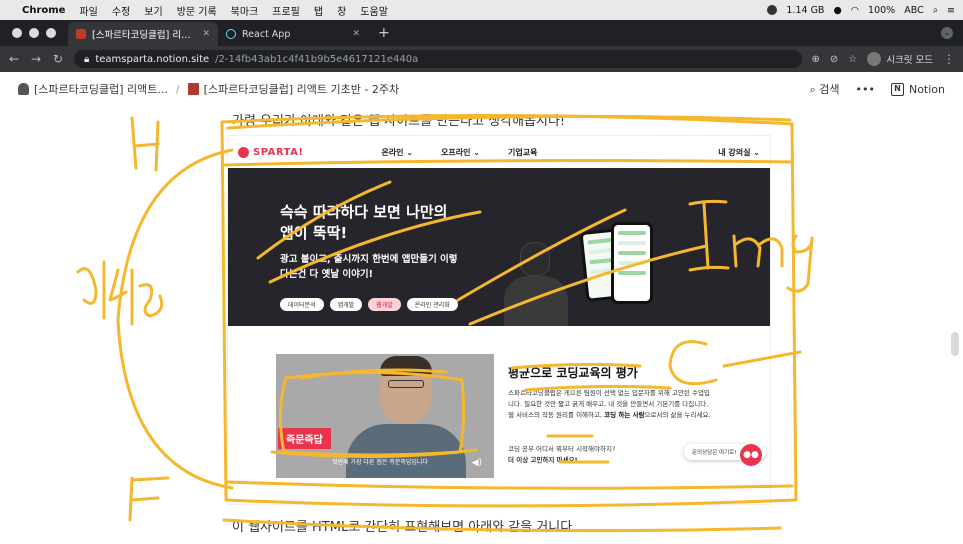  I want to click on scrollbar, so click(955, 344).